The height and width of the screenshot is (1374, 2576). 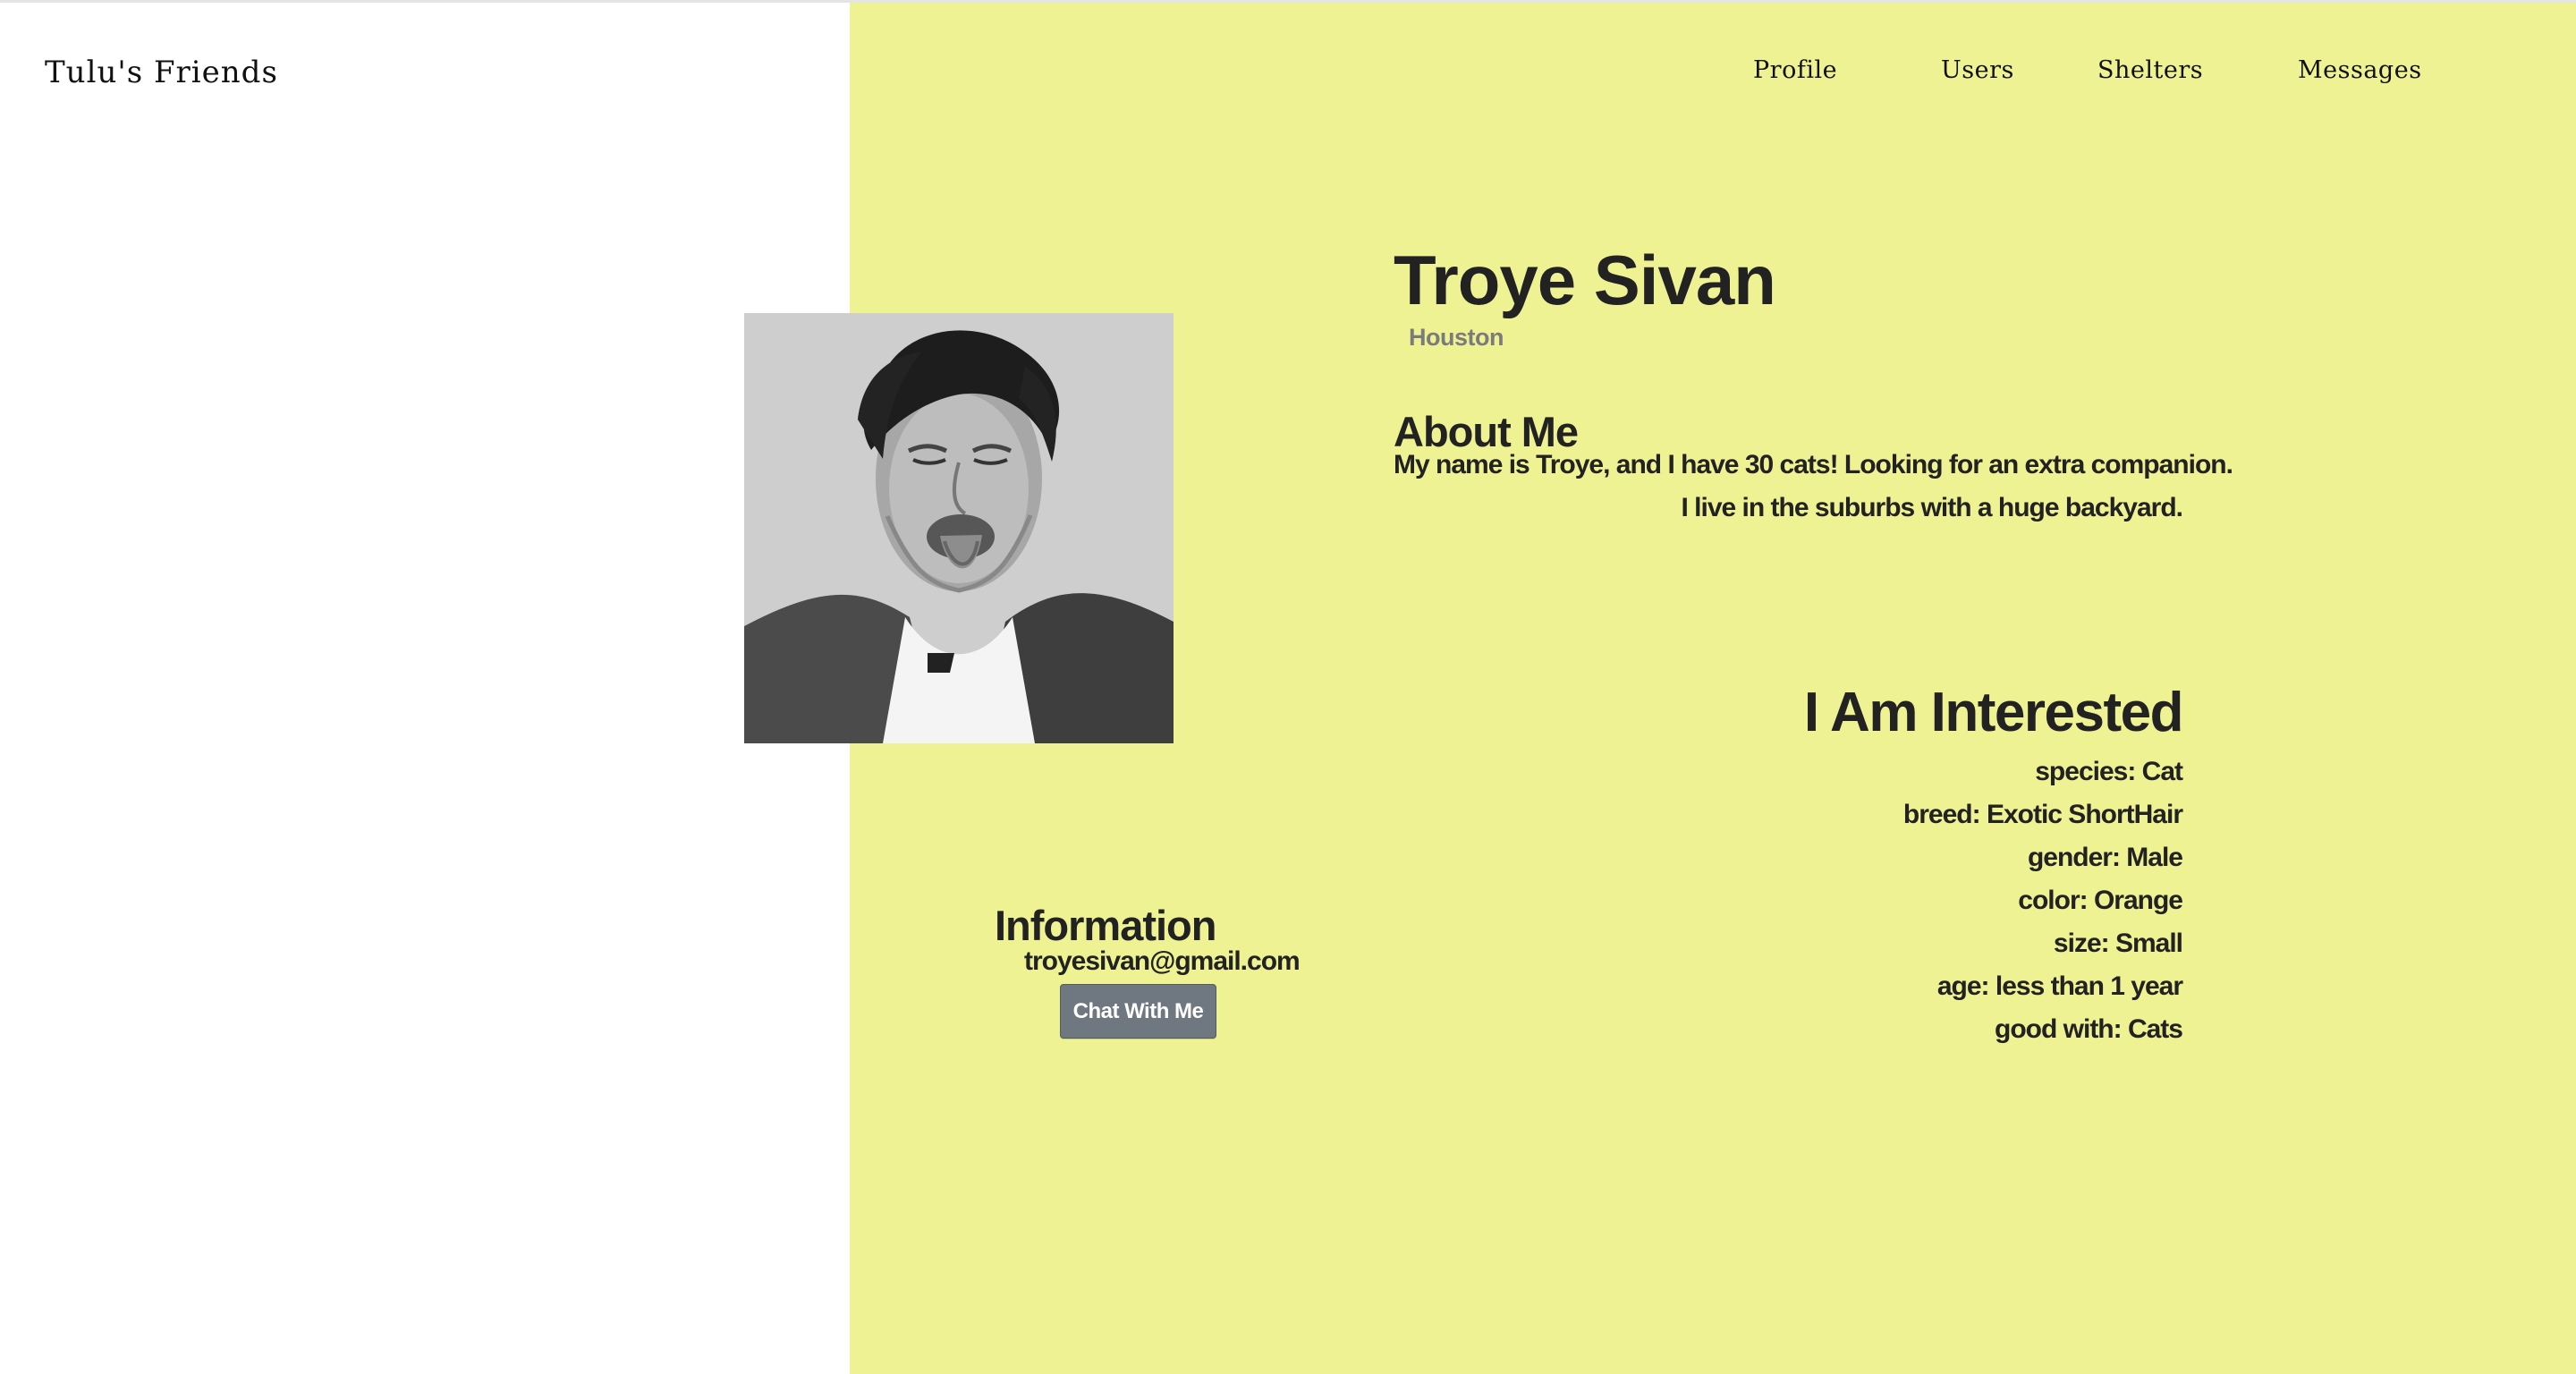 I want to click on interests-title: I Am Interested, so click(x=1993, y=712).